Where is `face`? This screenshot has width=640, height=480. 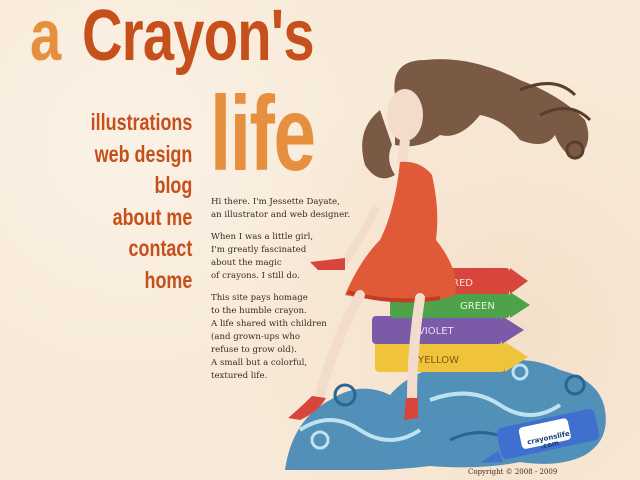
face is located at coordinates (405, 115).